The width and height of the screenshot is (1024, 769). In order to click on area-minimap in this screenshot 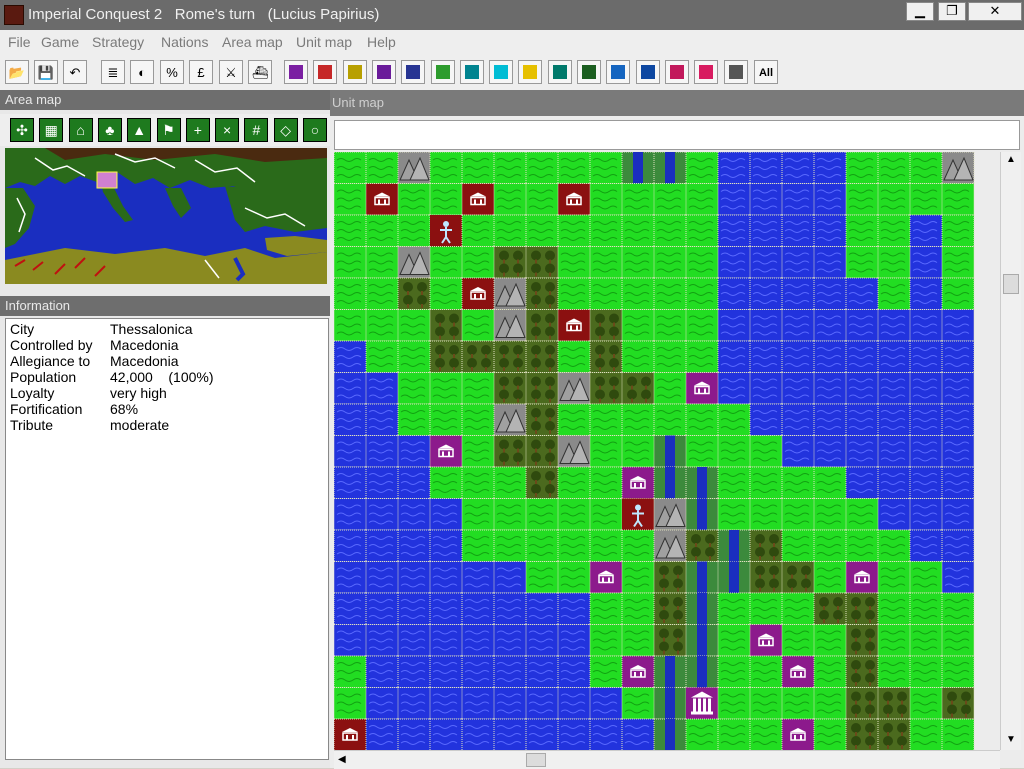, I will do `click(166, 216)`.